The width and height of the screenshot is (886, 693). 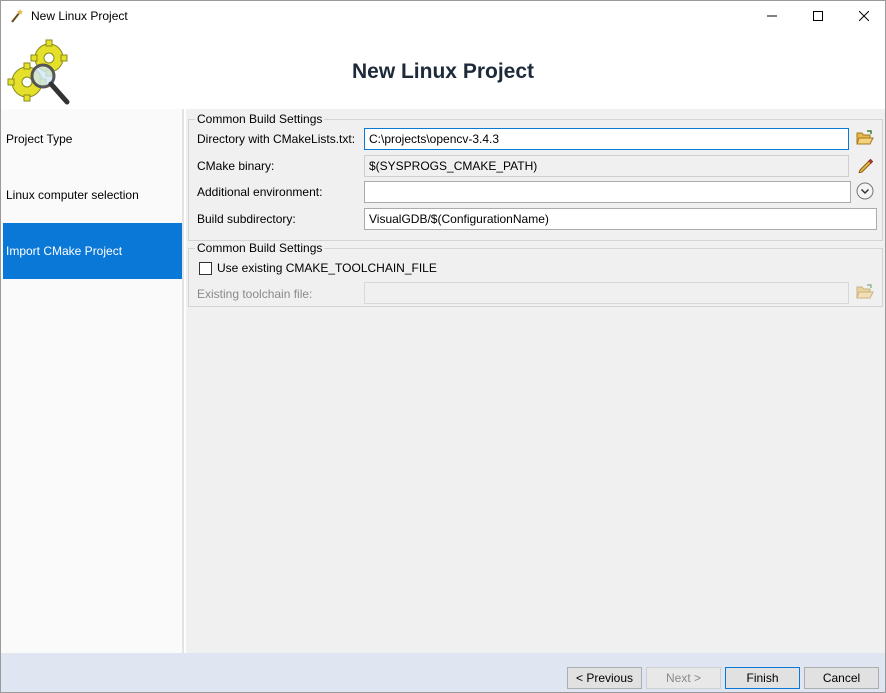 I want to click on sidebar-item-label: Project Type, so click(x=39, y=139).